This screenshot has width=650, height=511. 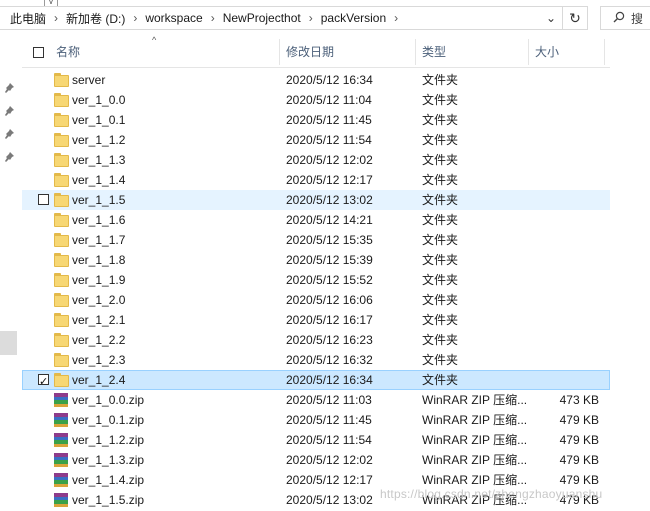 I want to click on column-header-row: 名称 ^ 修改日期 类型 大小, so click(x=316, y=51).